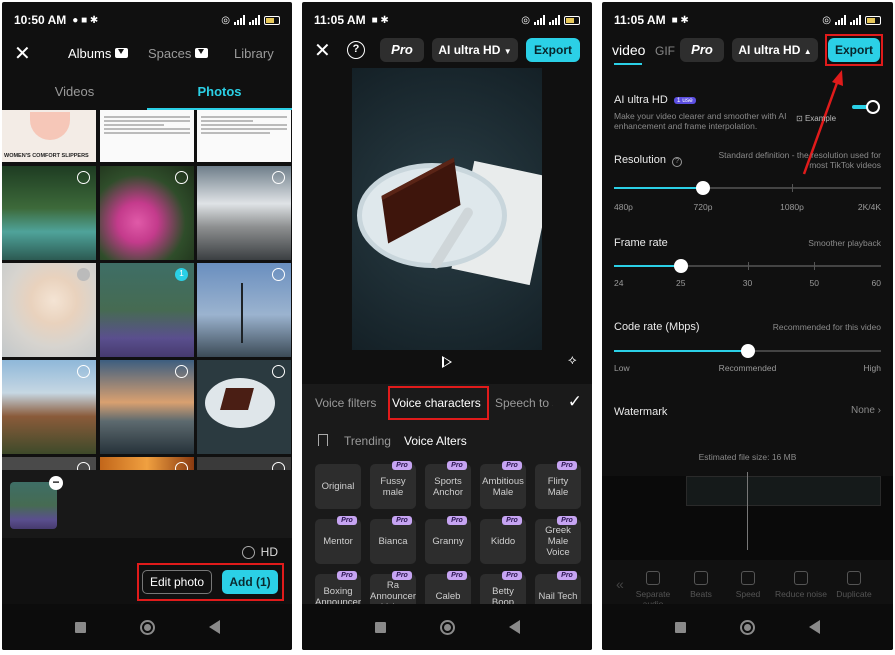 The height and width of the screenshot is (655, 895). What do you see at coordinates (575, 402) in the screenshot?
I see `check-icon: ✓` at bounding box center [575, 402].